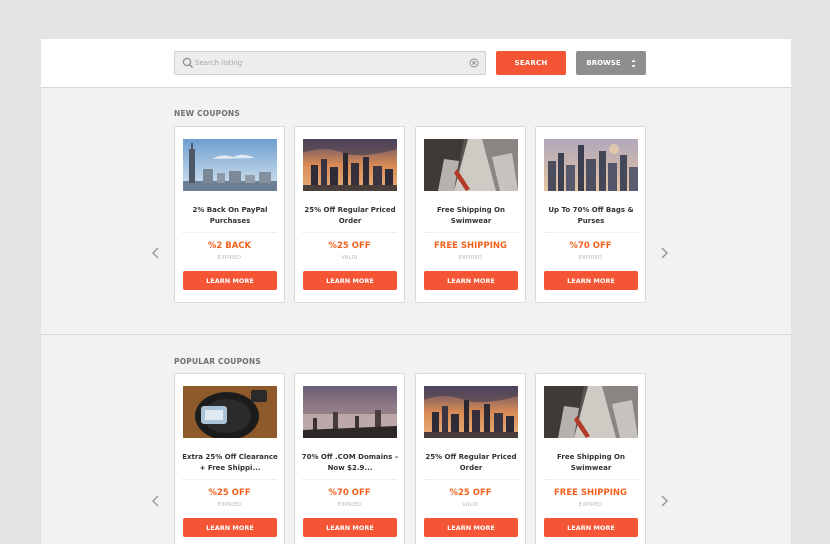 The height and width of the screenshot is (544, 830). I want to click on coupon-deal: %2 BACK, so click(229, 246).